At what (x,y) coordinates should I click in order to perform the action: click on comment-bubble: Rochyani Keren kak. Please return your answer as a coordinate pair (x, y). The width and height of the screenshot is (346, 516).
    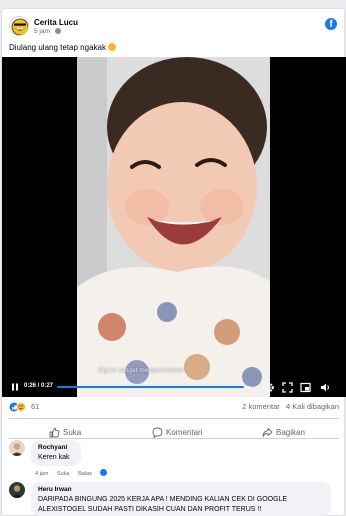
    Looking at the image, I should click on (56, 453).